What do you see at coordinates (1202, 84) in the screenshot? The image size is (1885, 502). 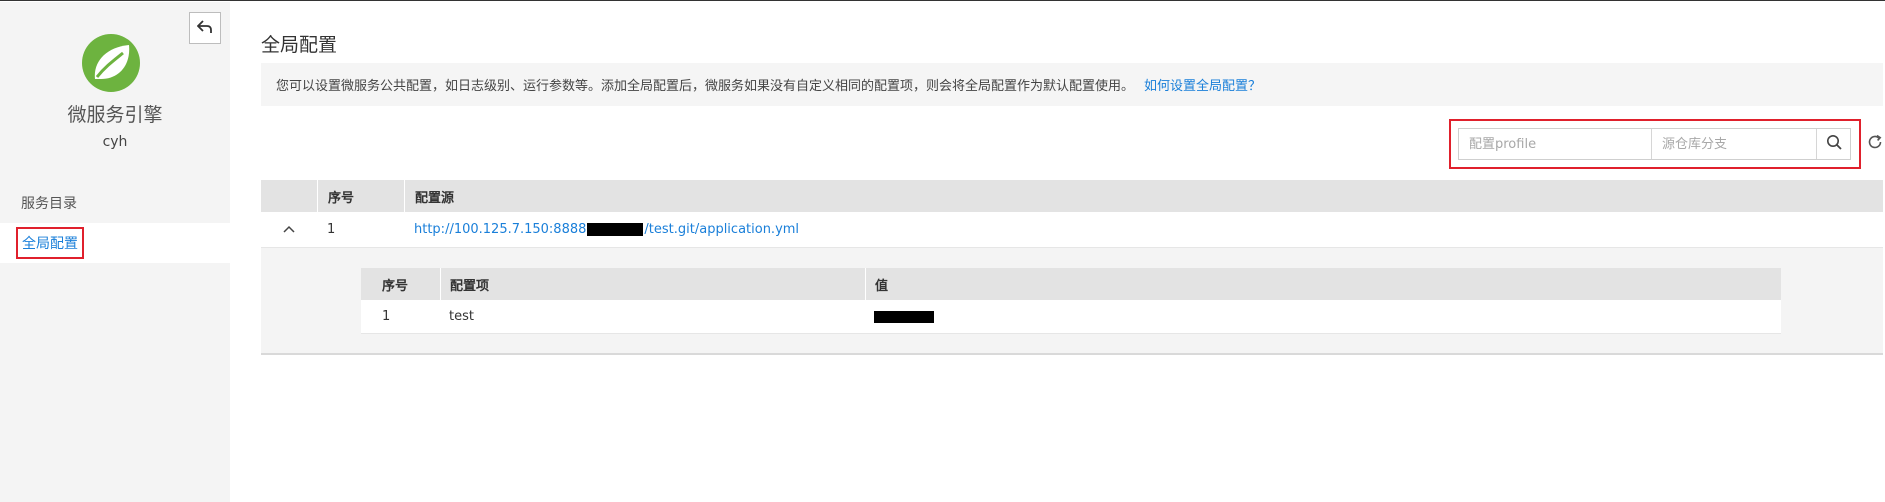 I see `help-link: 如何设置全局配置？` at bounding box center [1202, 84].